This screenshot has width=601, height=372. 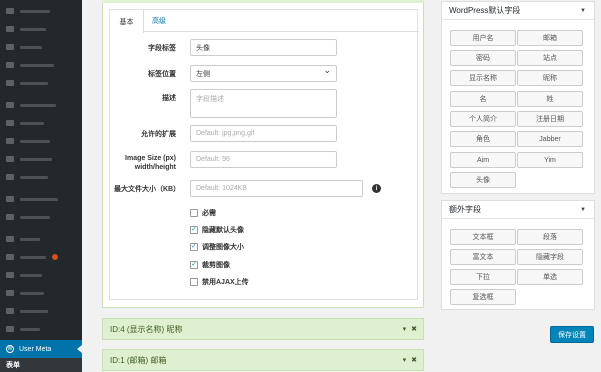 I want to click on field-button-paragraph: 段落, so click(x=550, y=237).